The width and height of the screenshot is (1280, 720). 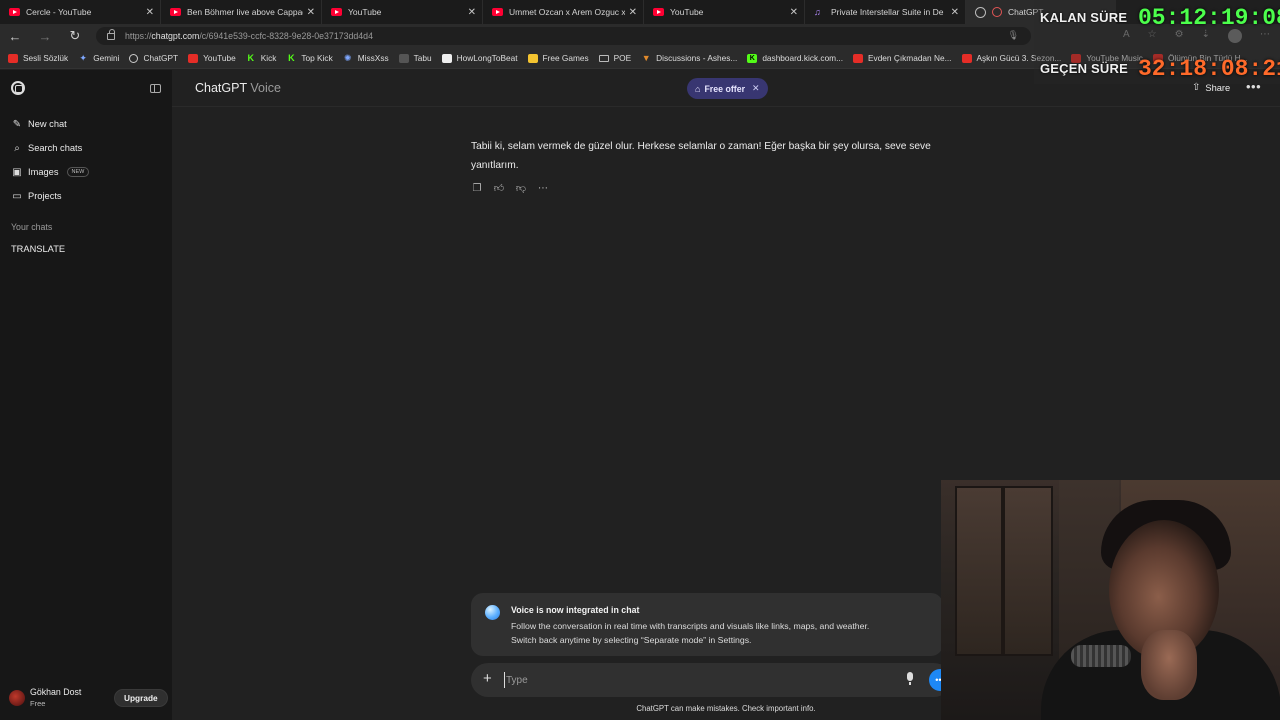 What do you see at coordinates (487, 678) in the screenshot?
I see `plus-icon: +` at bounding box center [487, 678].